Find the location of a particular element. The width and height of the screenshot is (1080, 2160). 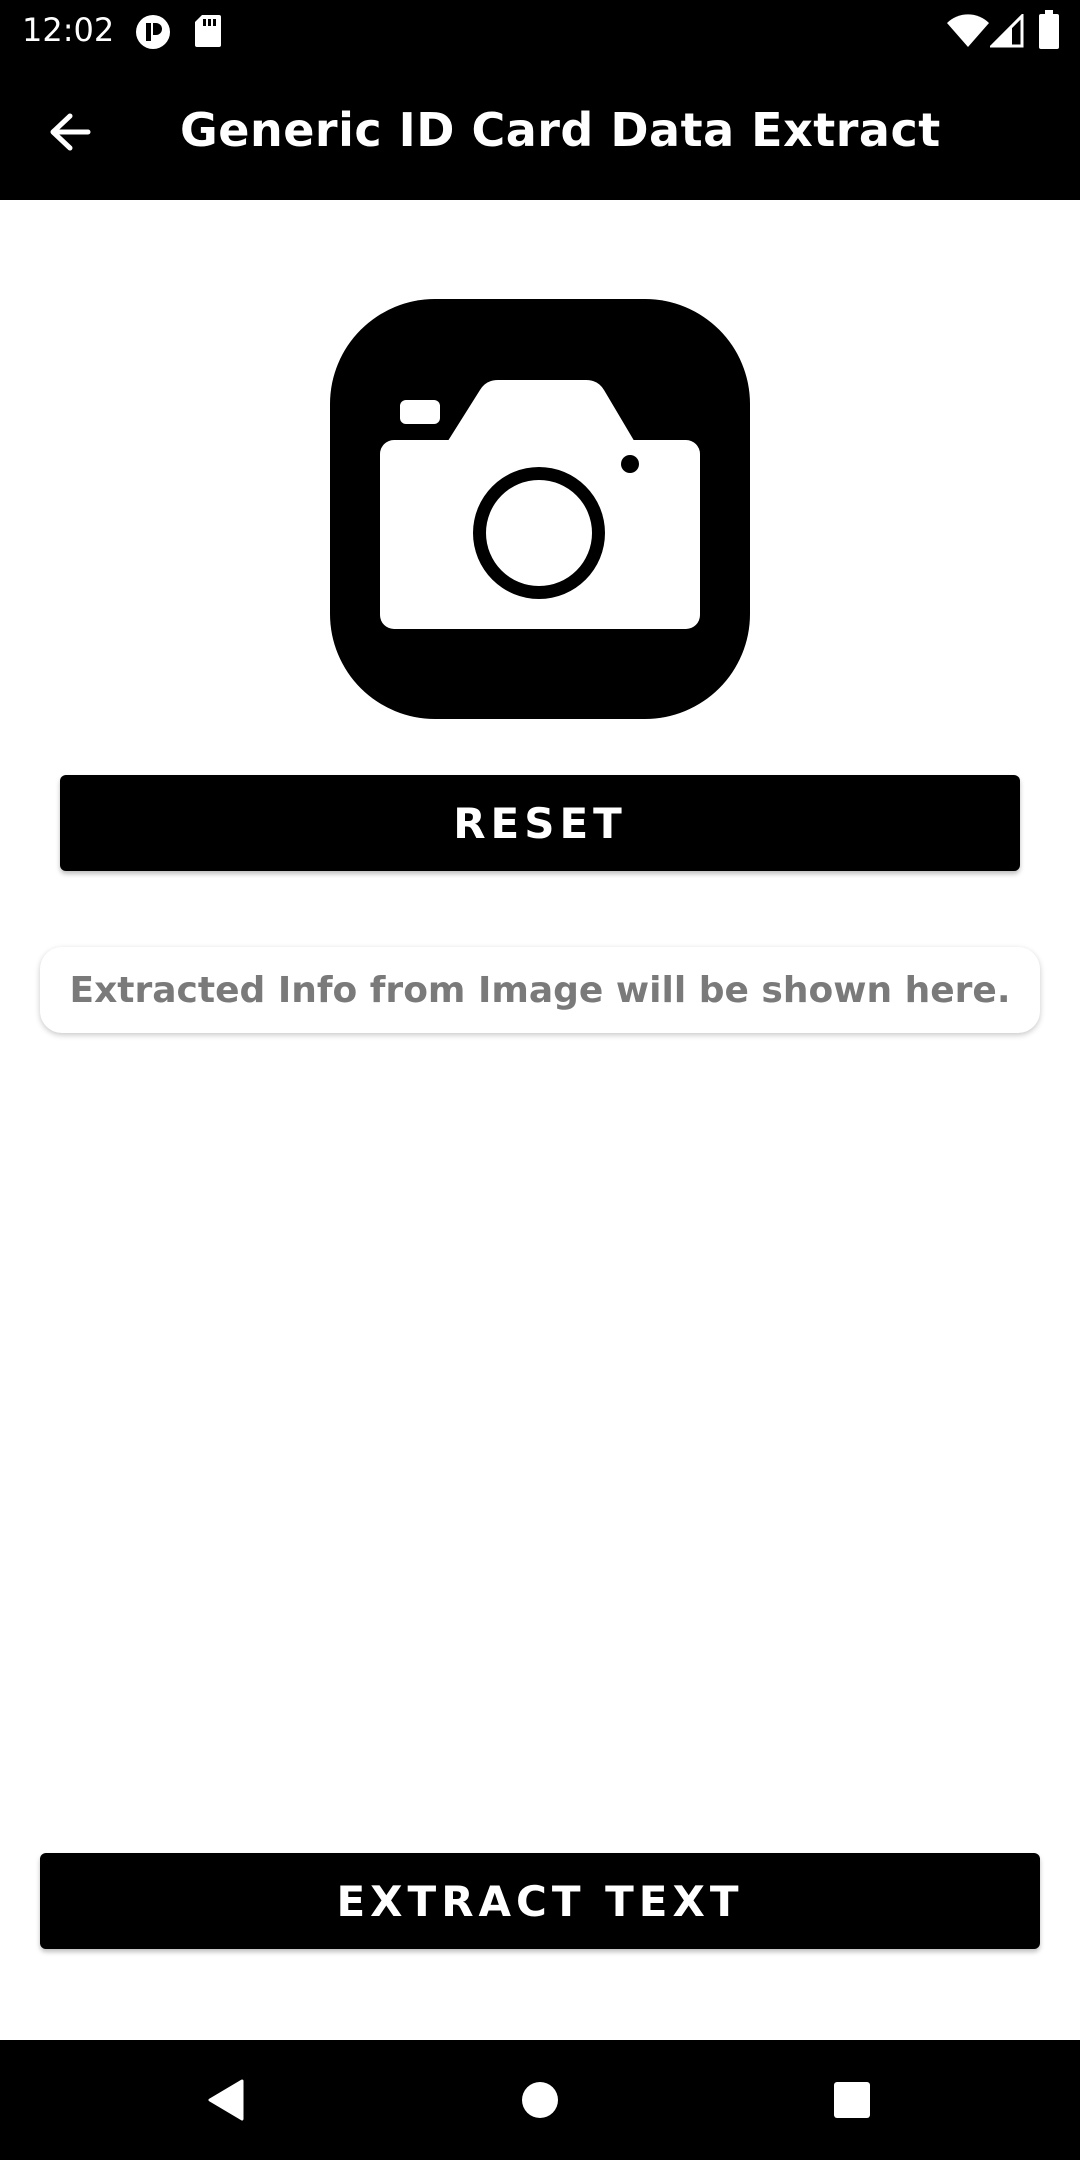

sd-card-icon is located at coordinates (208, 33).